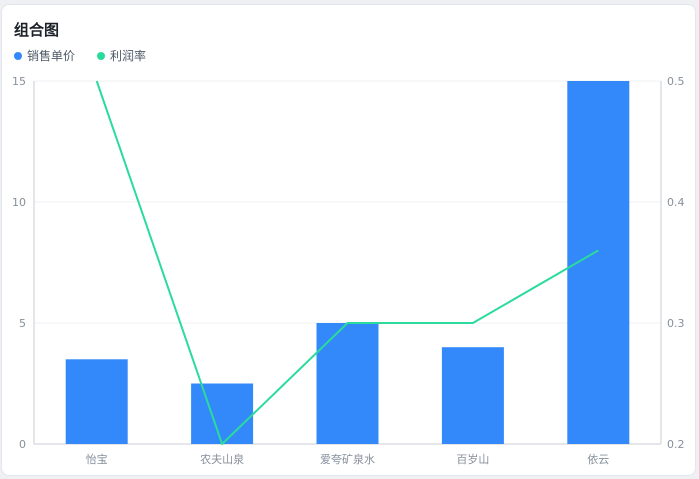  I want to click on y-tick-label-left: 0, so click(22, 444).